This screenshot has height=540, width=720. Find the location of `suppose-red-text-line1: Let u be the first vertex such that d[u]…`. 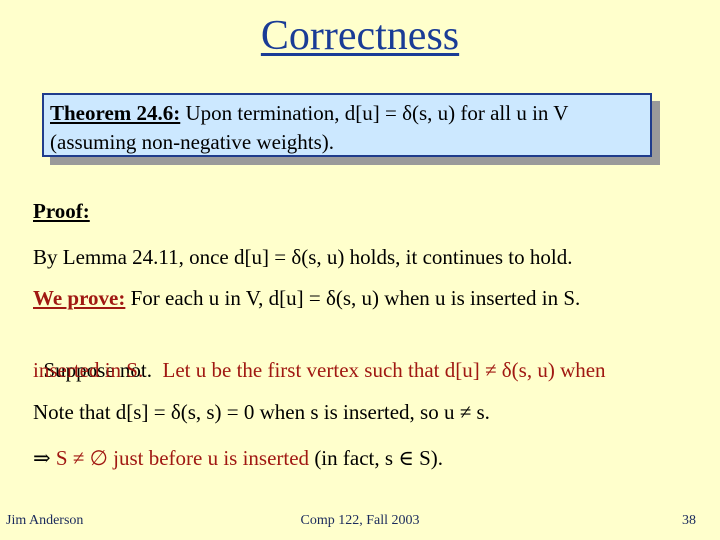

suppose-red-text-line1: Let u be the first vertex such that d[u]… is located at coordinates (384, 370).